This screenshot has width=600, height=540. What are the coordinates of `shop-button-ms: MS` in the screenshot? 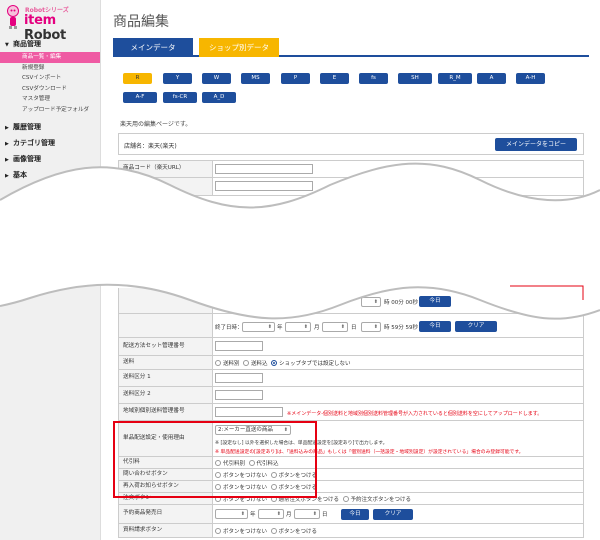 It's located at (255, 78).